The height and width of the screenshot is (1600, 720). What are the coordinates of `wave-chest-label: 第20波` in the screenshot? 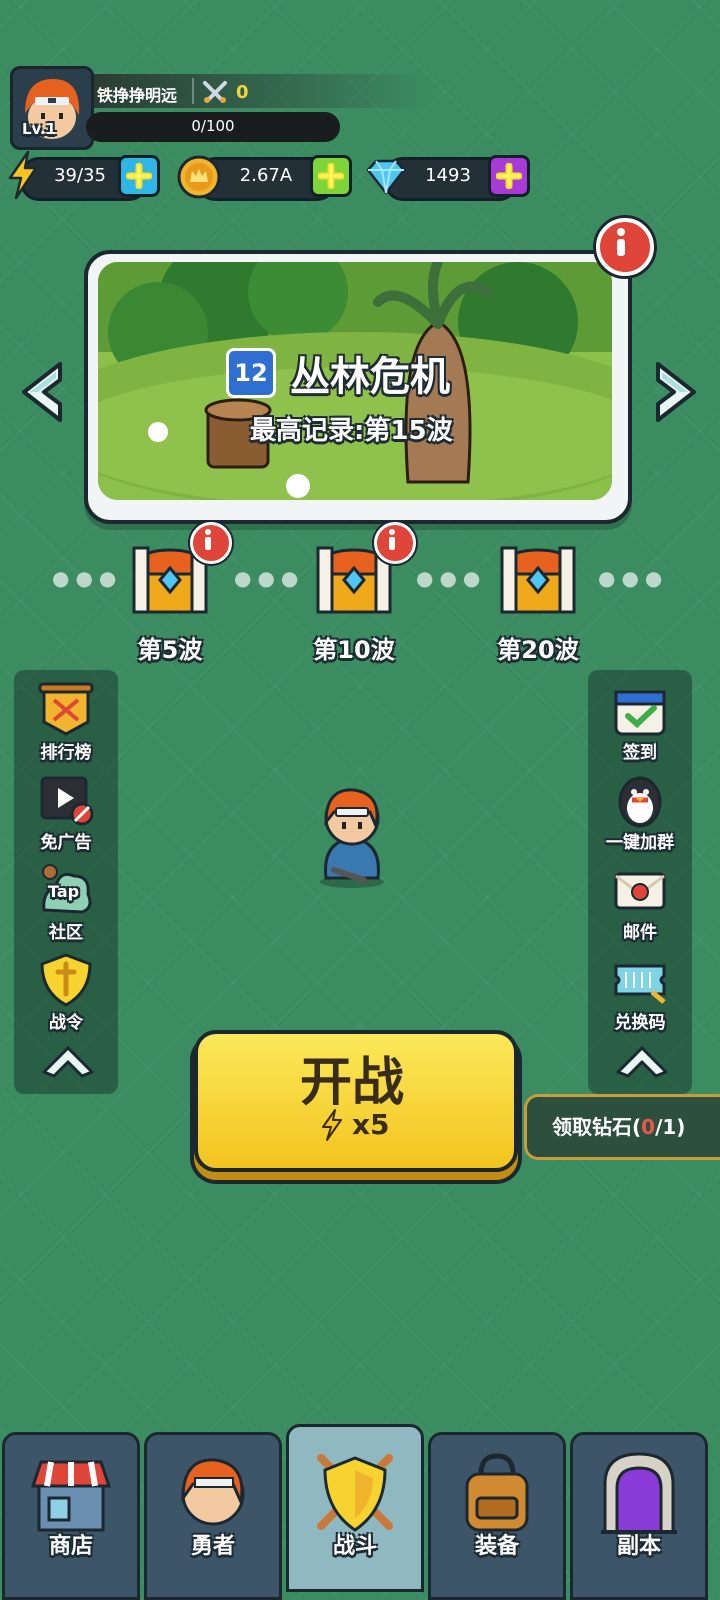 It's located at (538, 650).